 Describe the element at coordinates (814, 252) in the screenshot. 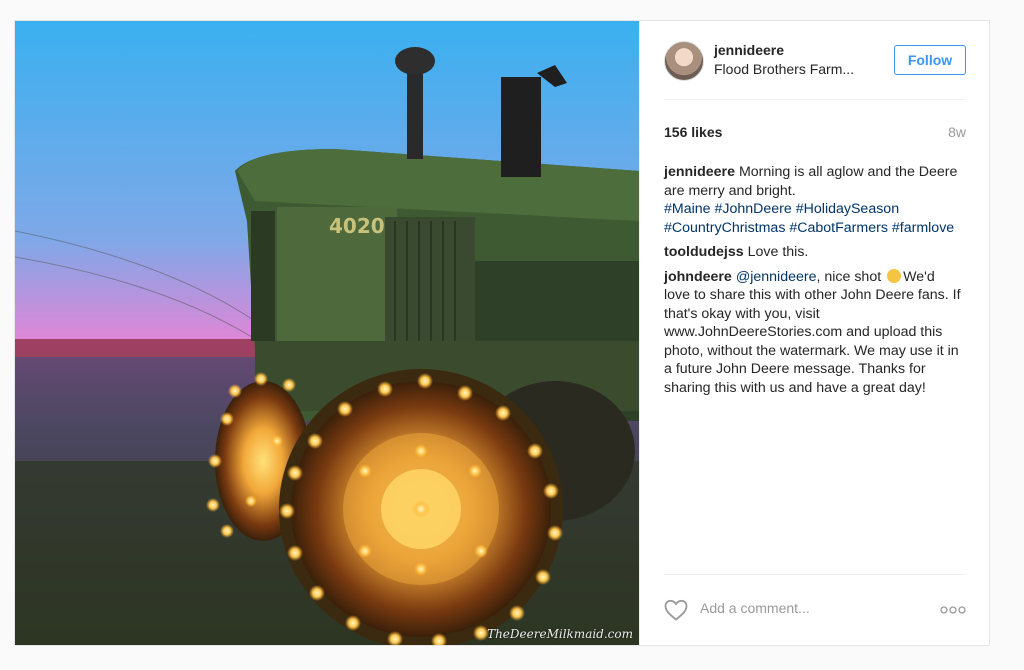

I see `comment-item: tooldudejss Love this.` at that location.